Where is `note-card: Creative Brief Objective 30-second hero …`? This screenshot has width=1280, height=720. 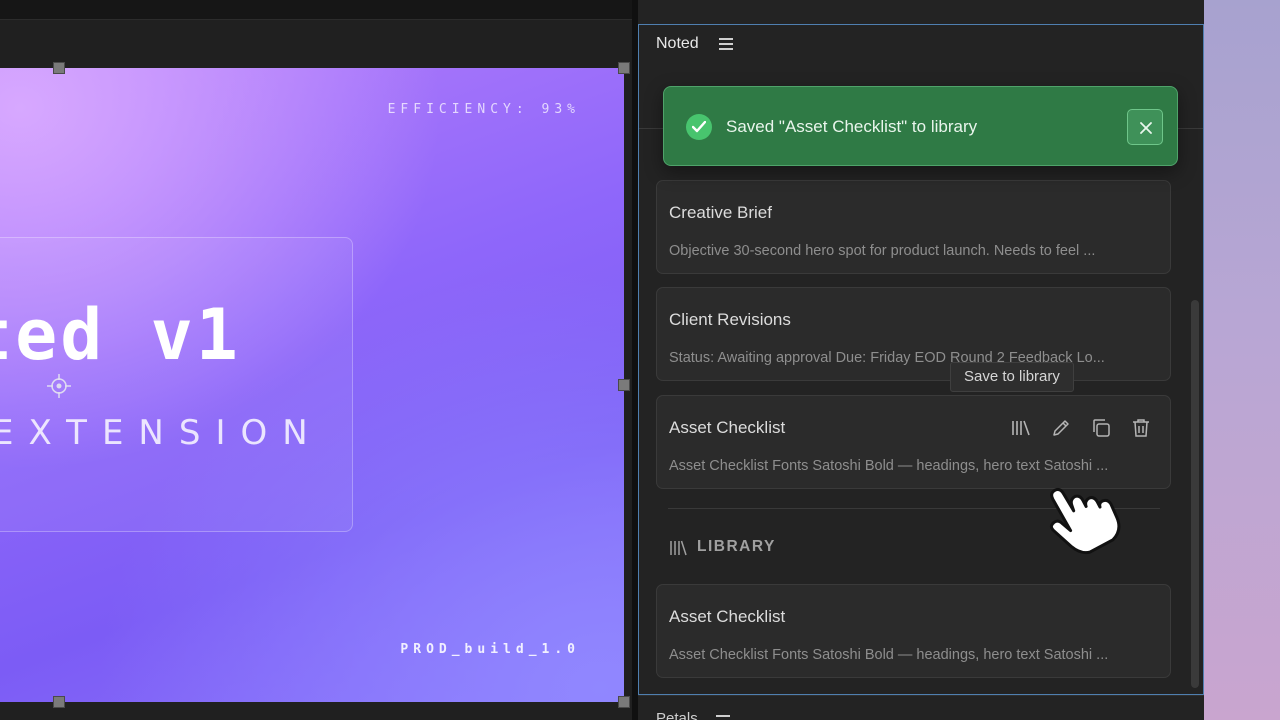
note-card: Creative Brief Objective 30-second hero … is located at coordinates (913, 227).